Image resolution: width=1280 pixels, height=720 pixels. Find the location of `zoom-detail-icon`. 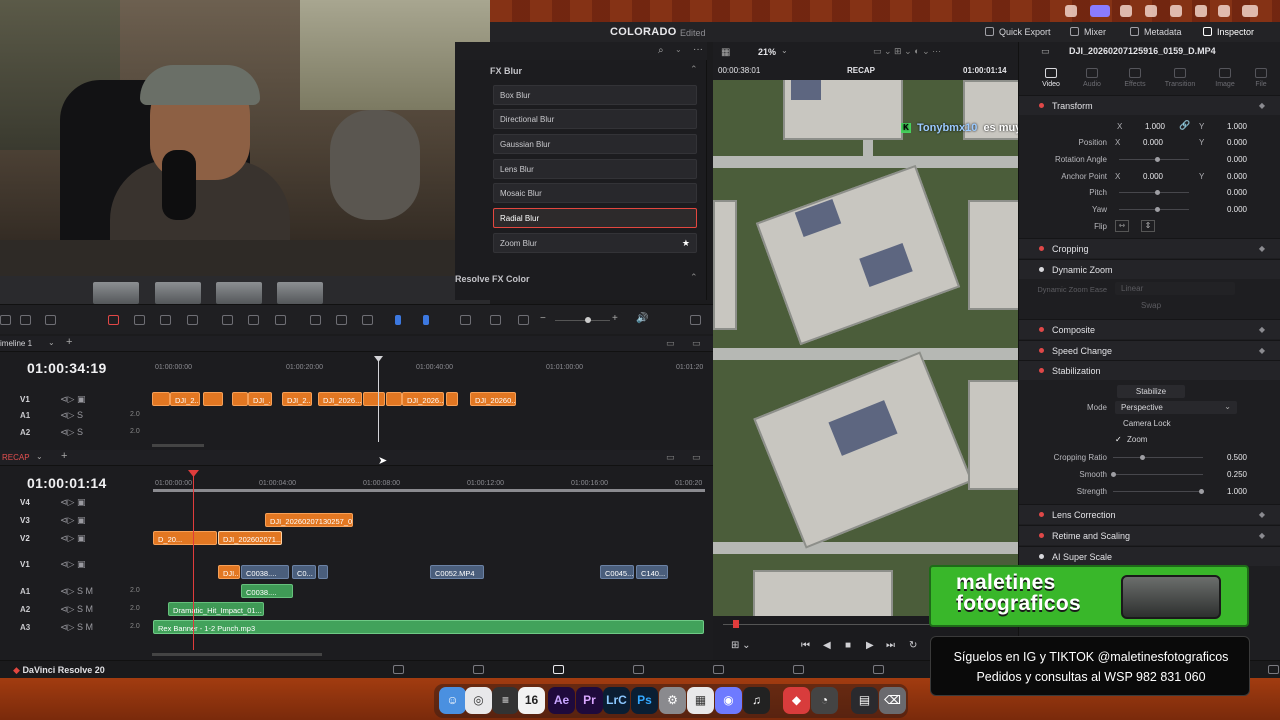

zoom-detail-icon is located at coordinates (495, 320).